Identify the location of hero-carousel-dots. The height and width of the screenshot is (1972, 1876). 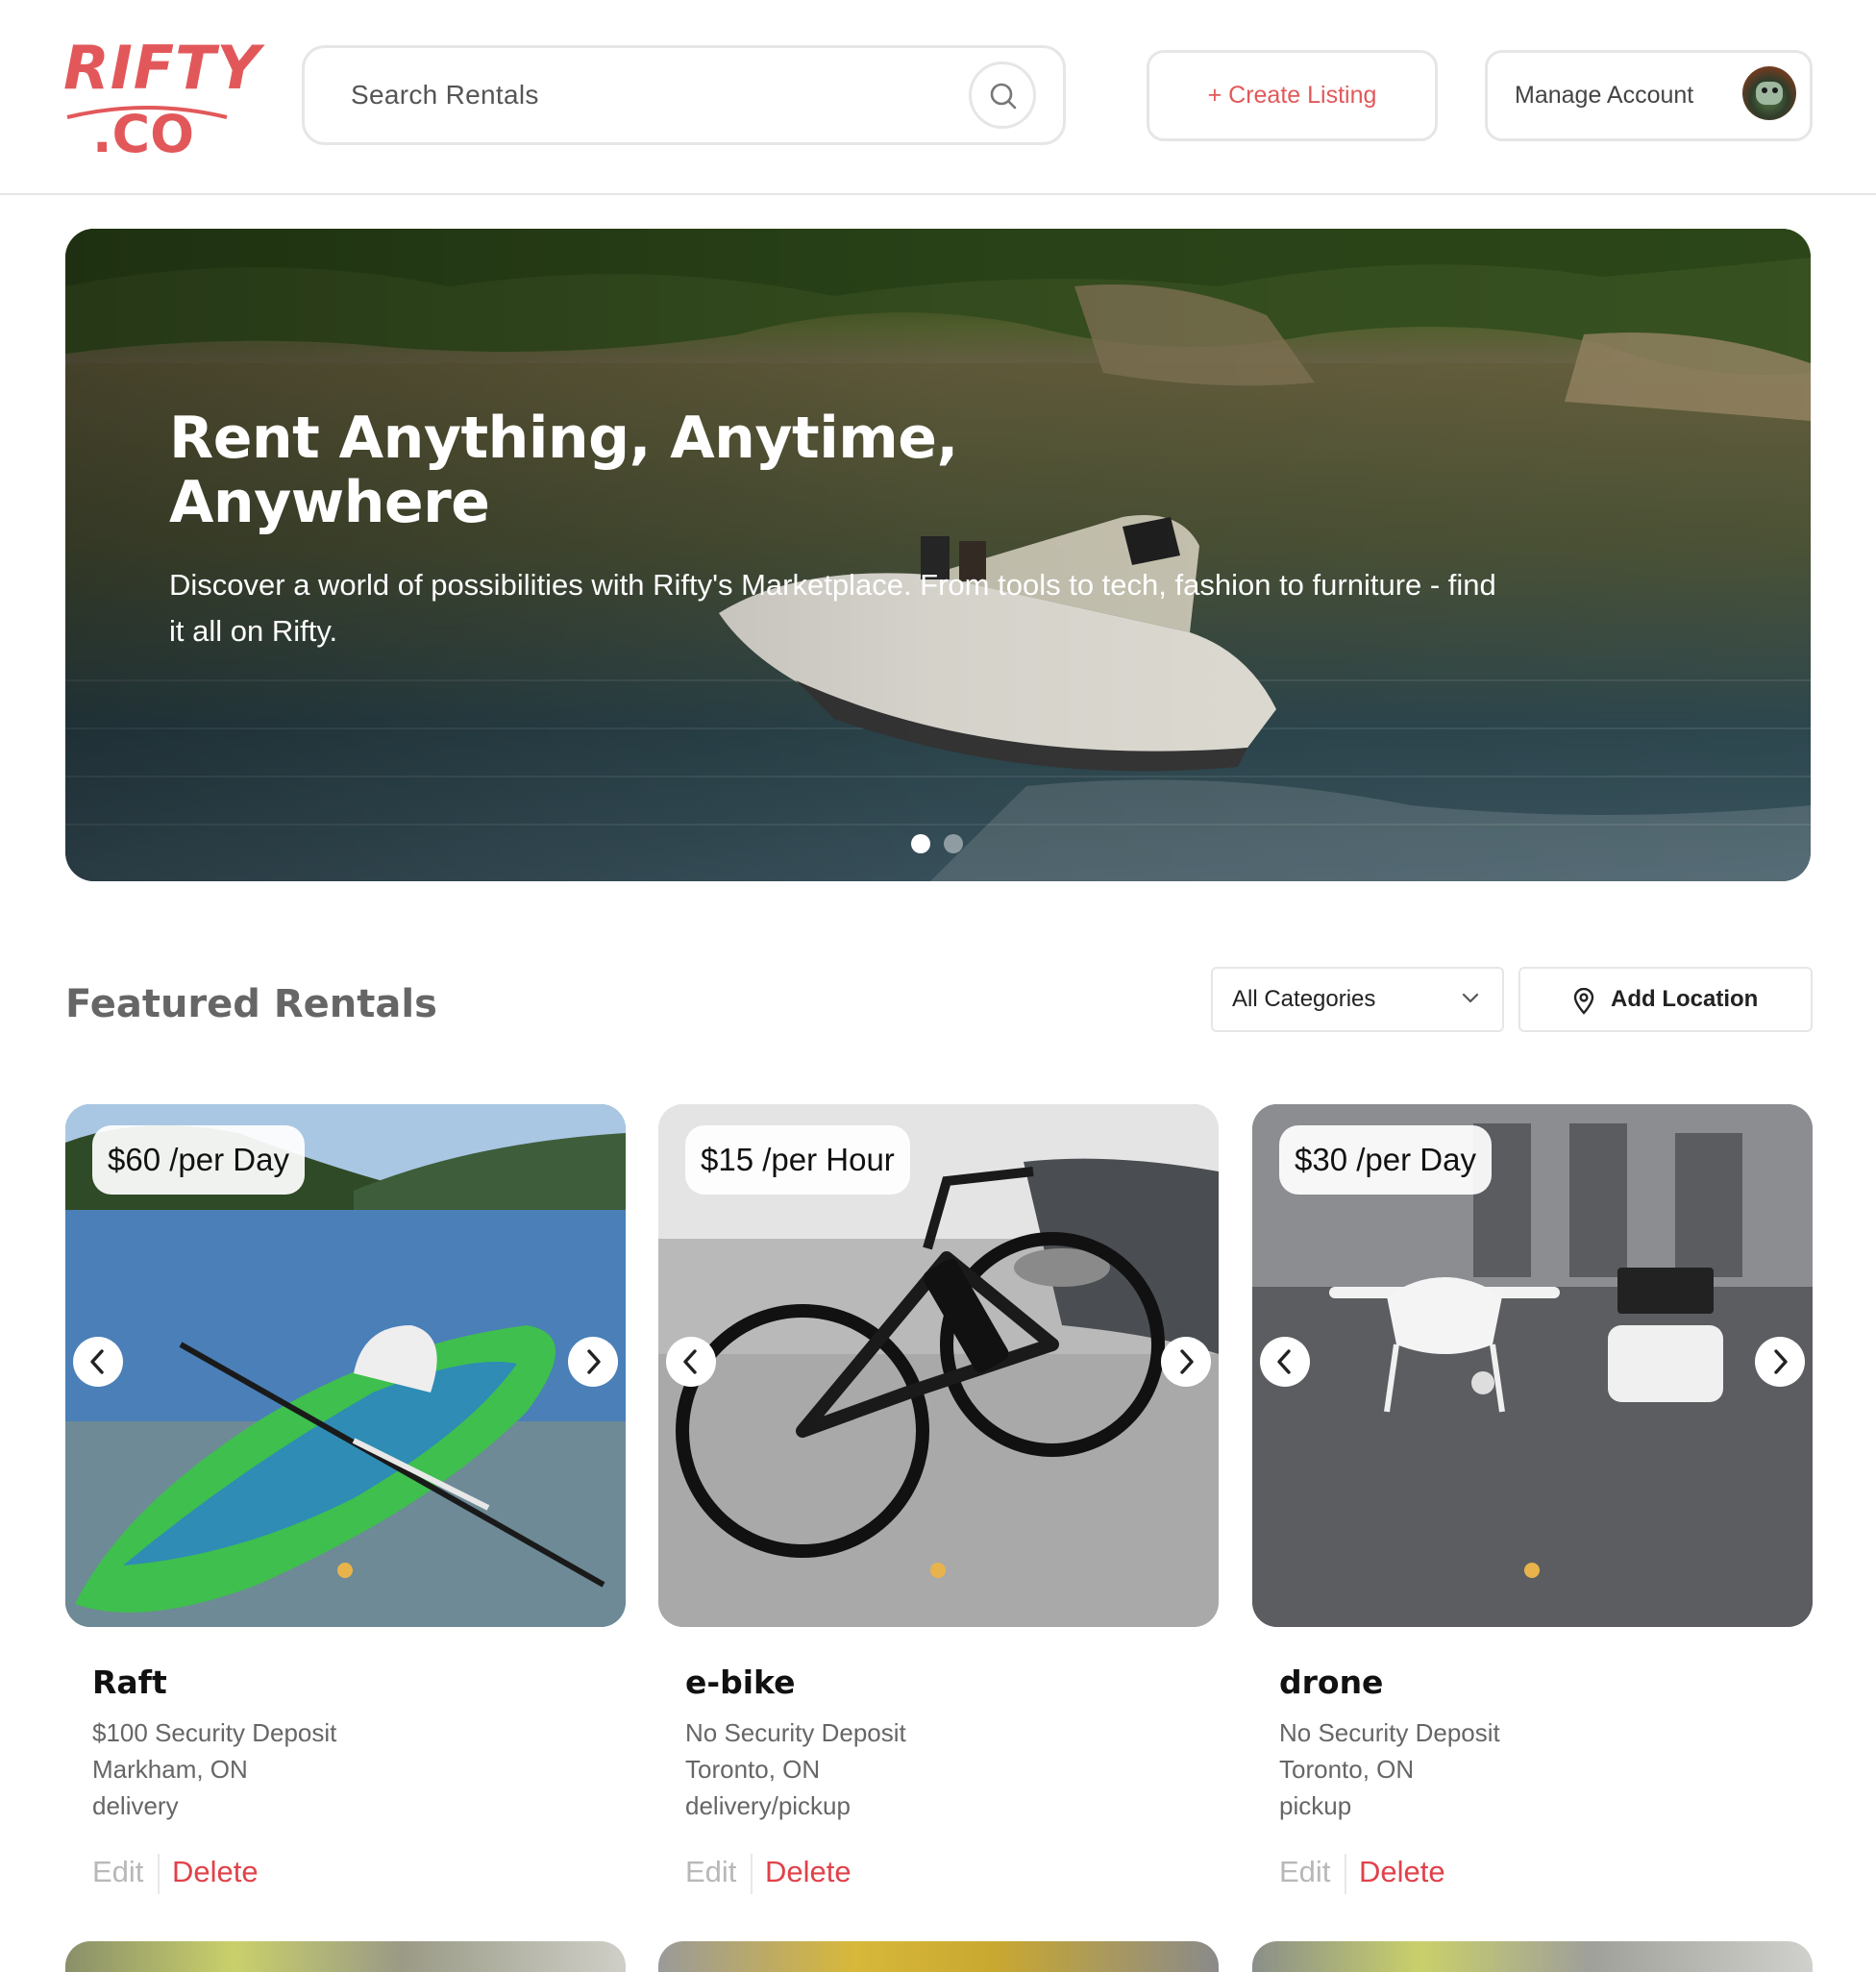
(940, 845).